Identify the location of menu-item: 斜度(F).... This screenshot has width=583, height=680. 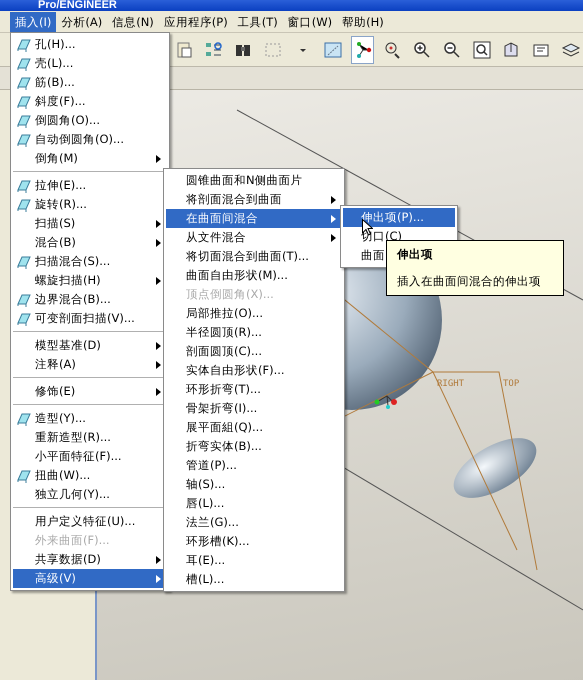
(90, 101).